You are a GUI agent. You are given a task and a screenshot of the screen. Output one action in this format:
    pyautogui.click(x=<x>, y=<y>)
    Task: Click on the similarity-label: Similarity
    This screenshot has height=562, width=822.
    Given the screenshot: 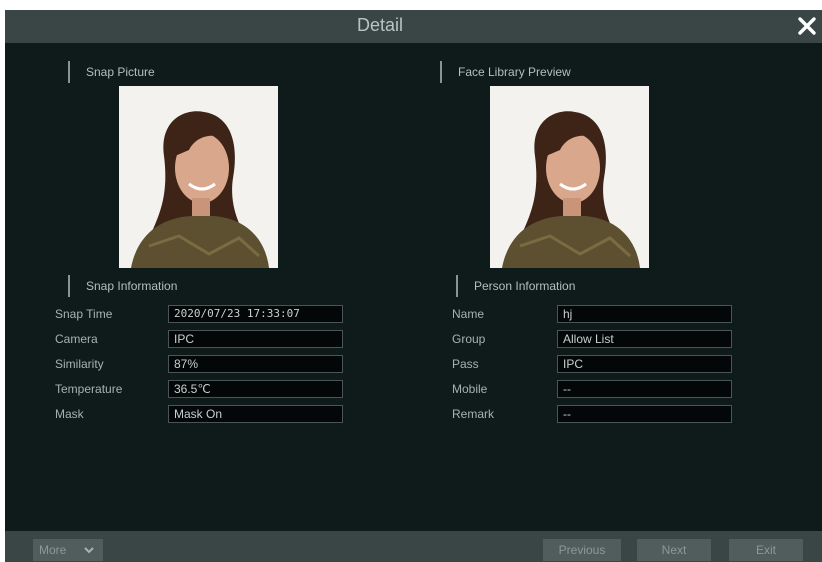 What is the action you would take?
    pyautogui.click(x=79, y=364)
    